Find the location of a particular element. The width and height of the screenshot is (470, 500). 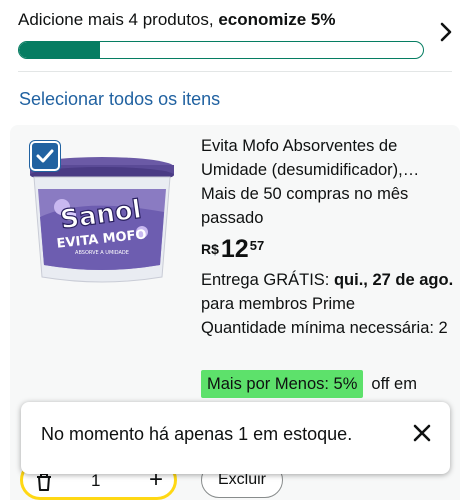

checkmark-icon is located at coordinates (45, 156).